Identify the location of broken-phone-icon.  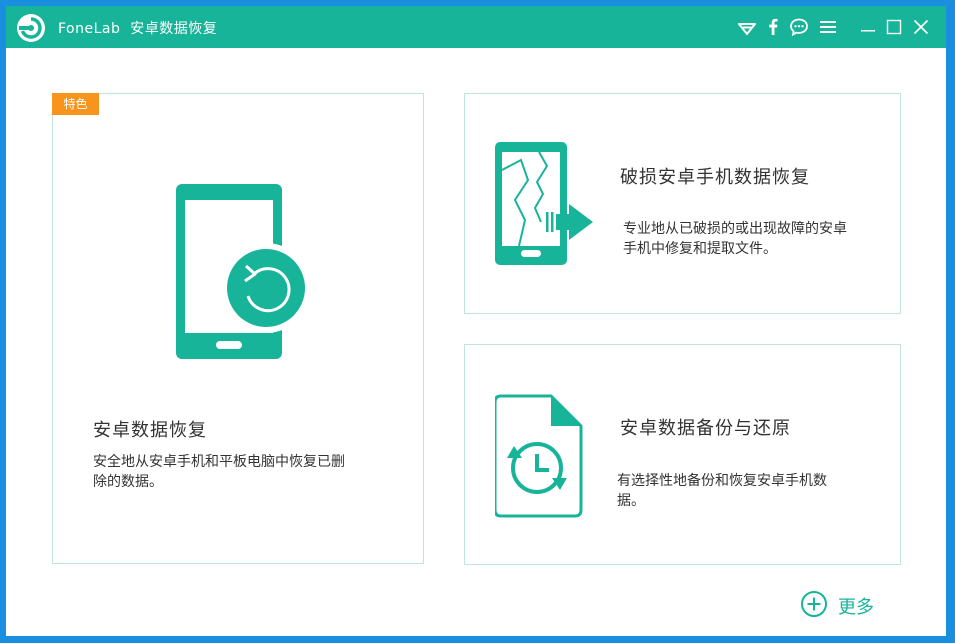
(544, 203).